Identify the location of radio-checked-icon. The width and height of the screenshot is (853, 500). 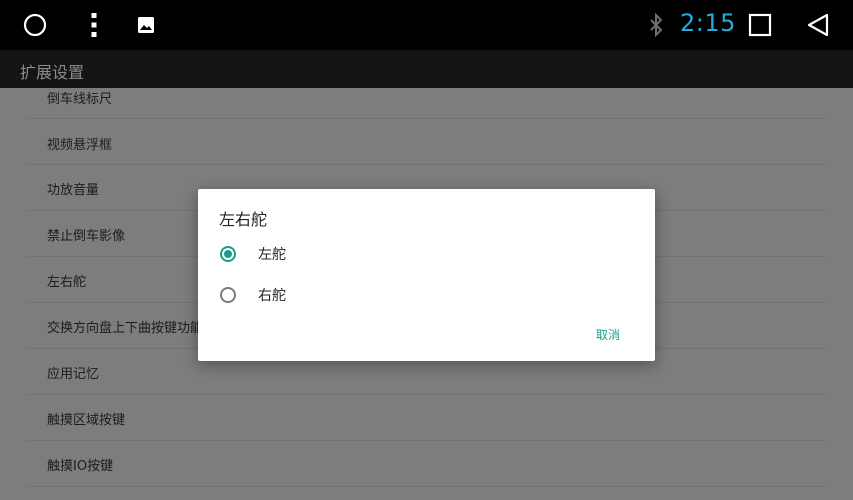
(228, 254).